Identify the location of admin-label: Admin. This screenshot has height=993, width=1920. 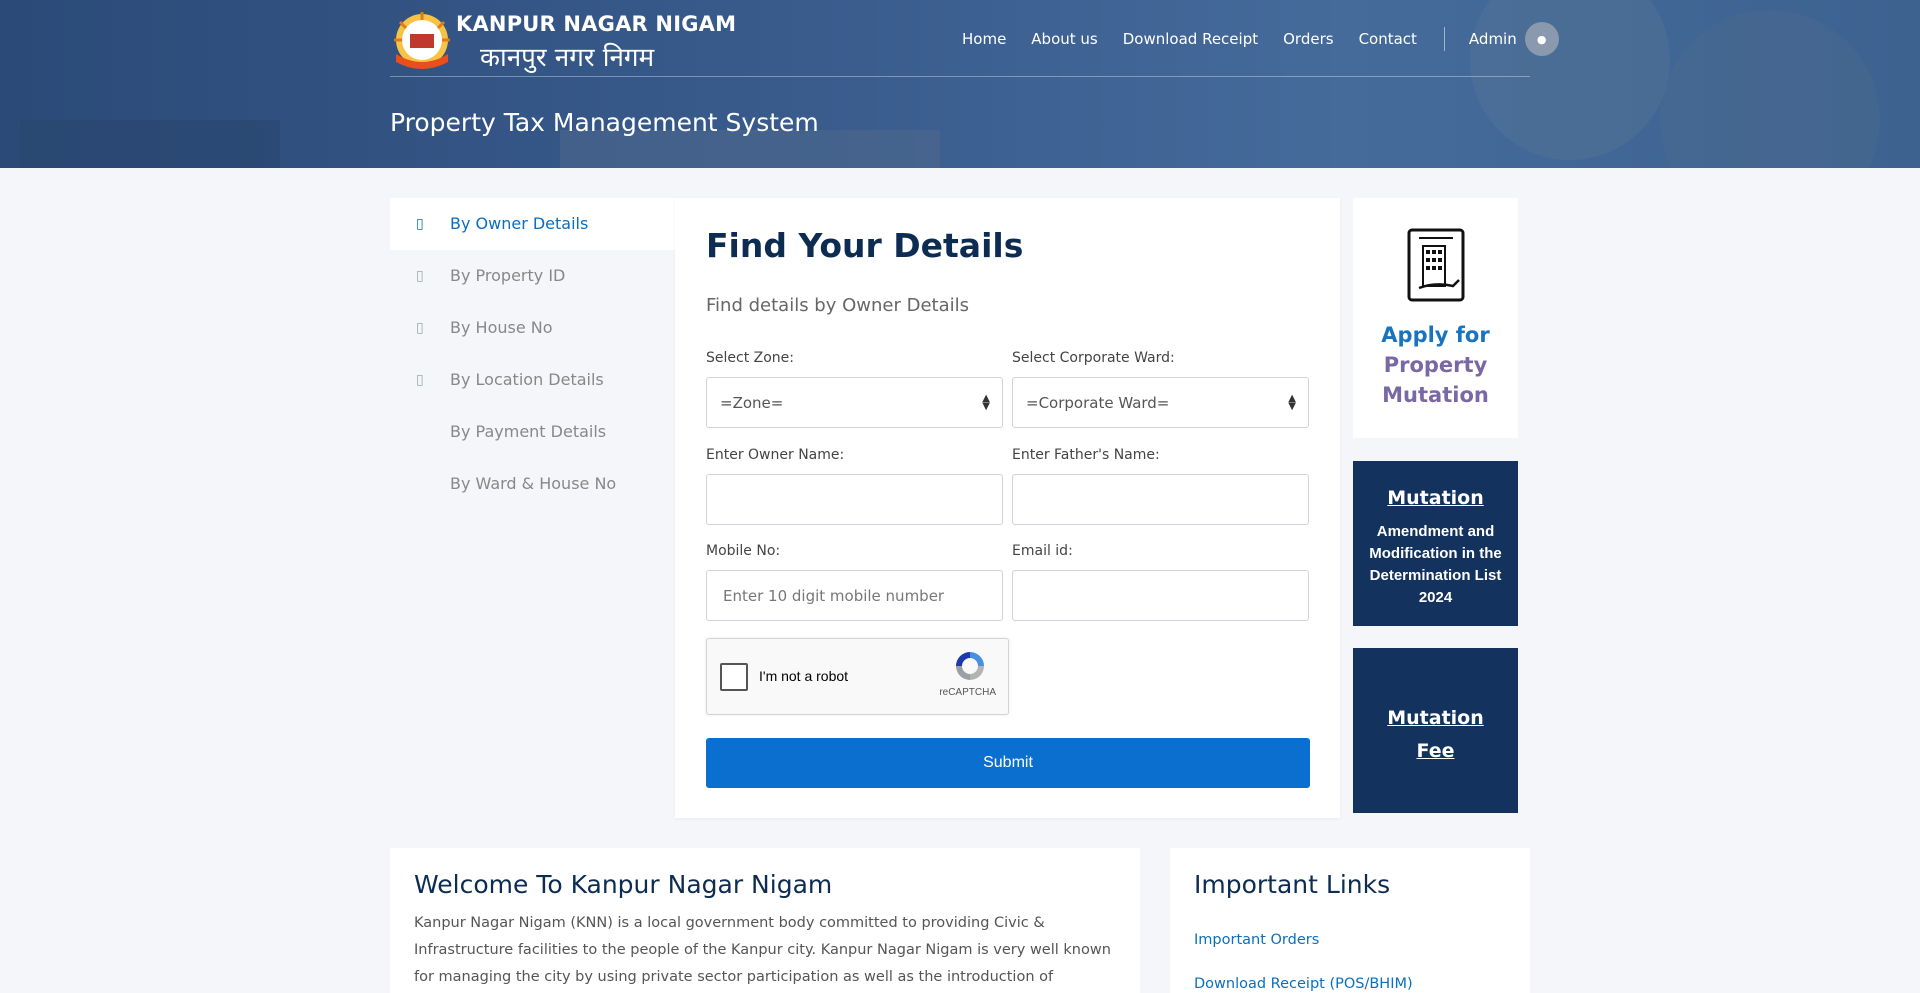
(1493, 39).